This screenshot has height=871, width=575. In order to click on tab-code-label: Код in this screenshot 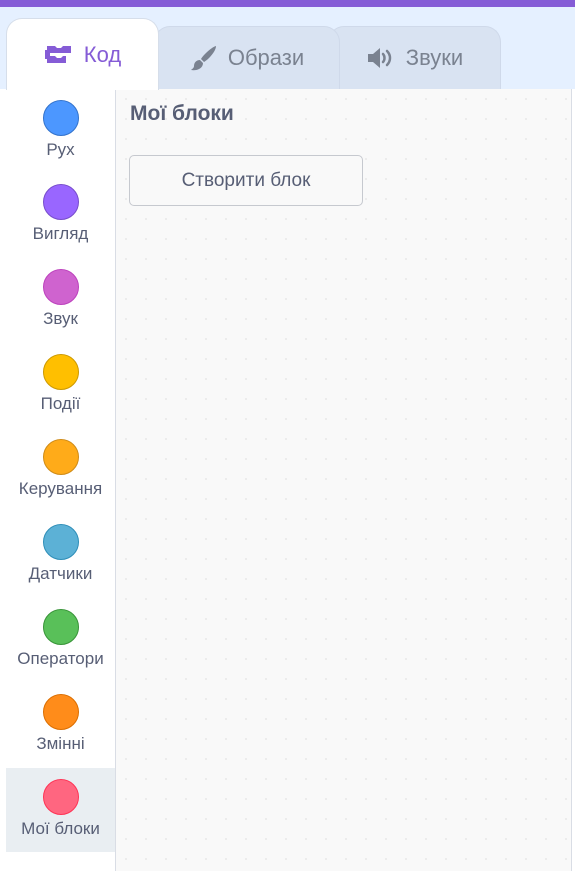, I will do `click(102, 54)`.